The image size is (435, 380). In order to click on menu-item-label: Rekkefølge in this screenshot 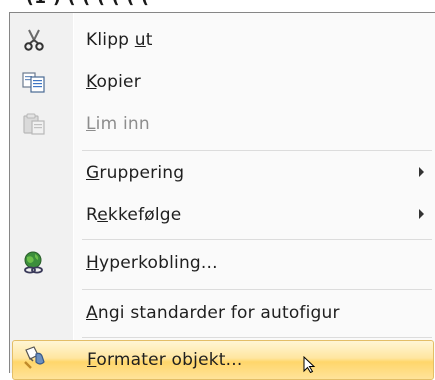, I will do `click(134, 215)`.